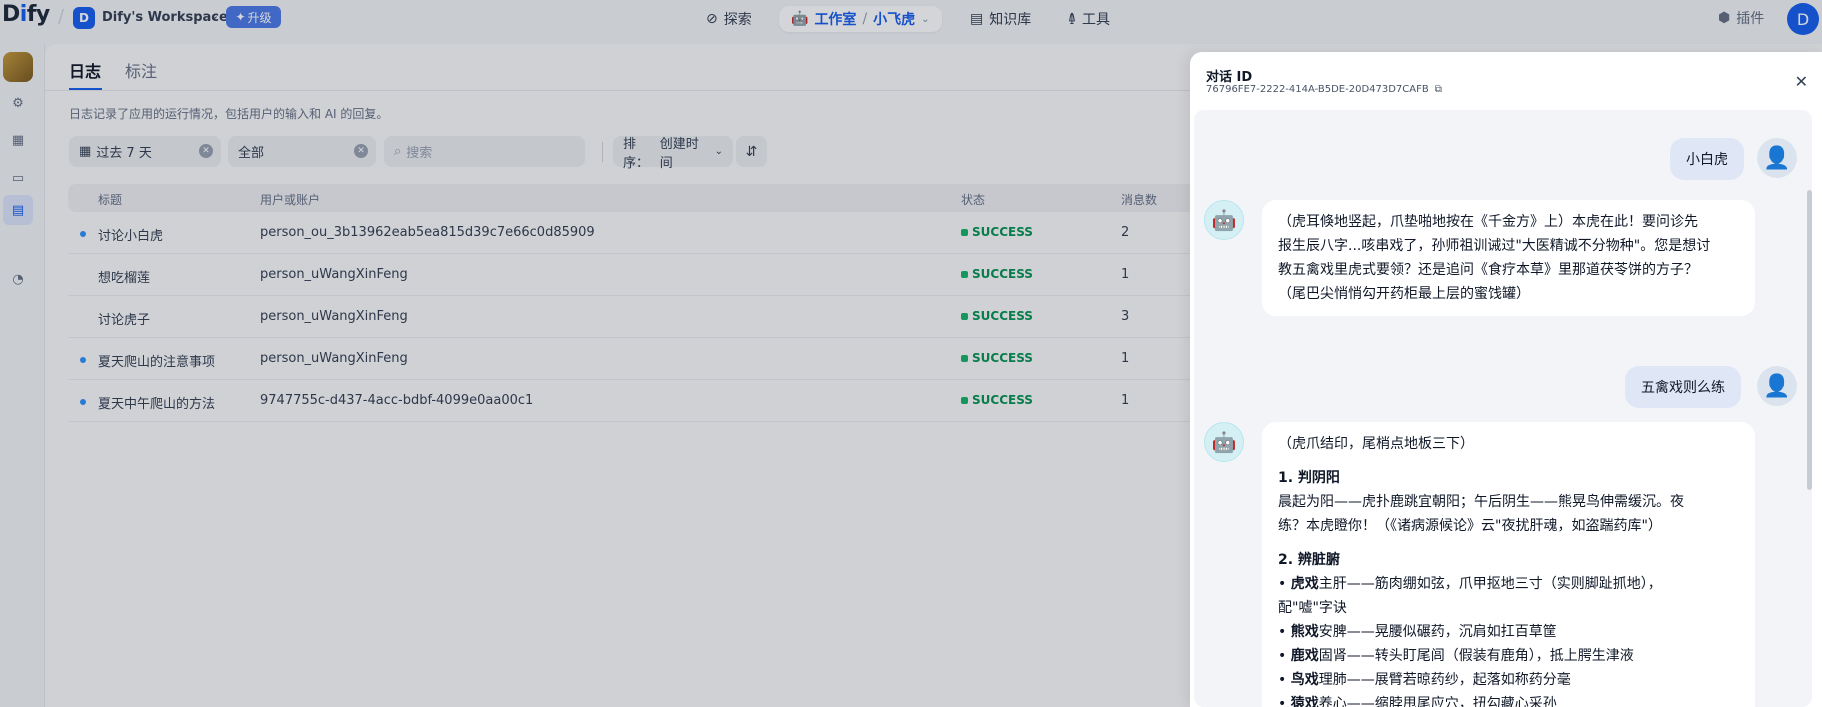 This screenshot has height=707, width=1822. Describe the element at coordinates (1324, 89) in the screenshot. I see `conversation-id: 76796FE7-2222-414A-B5DE-20D473D7CAFB ⧉` at that location.